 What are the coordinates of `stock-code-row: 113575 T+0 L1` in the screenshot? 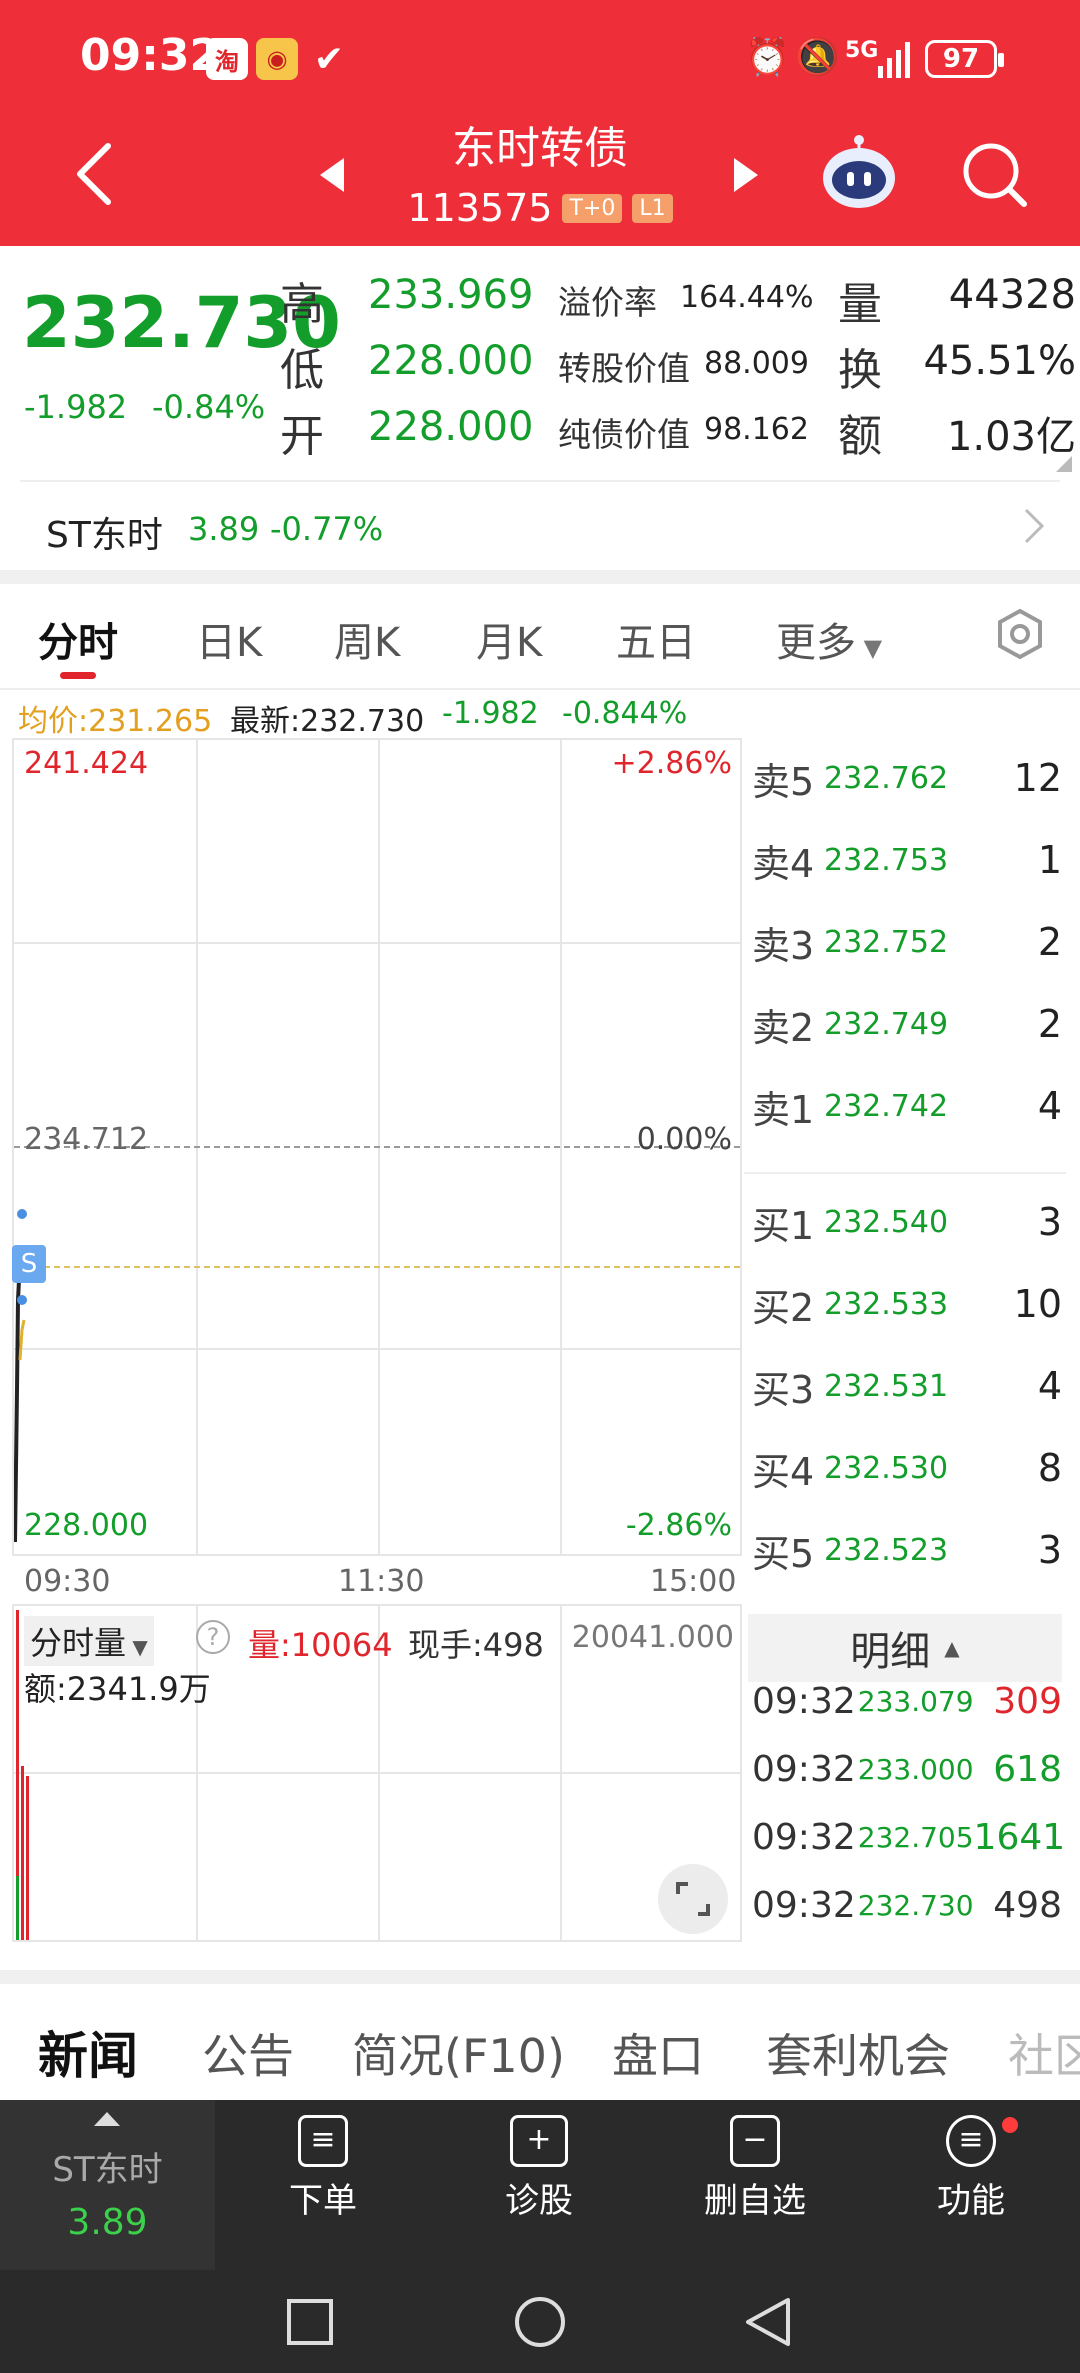 It's located at (540, 208).